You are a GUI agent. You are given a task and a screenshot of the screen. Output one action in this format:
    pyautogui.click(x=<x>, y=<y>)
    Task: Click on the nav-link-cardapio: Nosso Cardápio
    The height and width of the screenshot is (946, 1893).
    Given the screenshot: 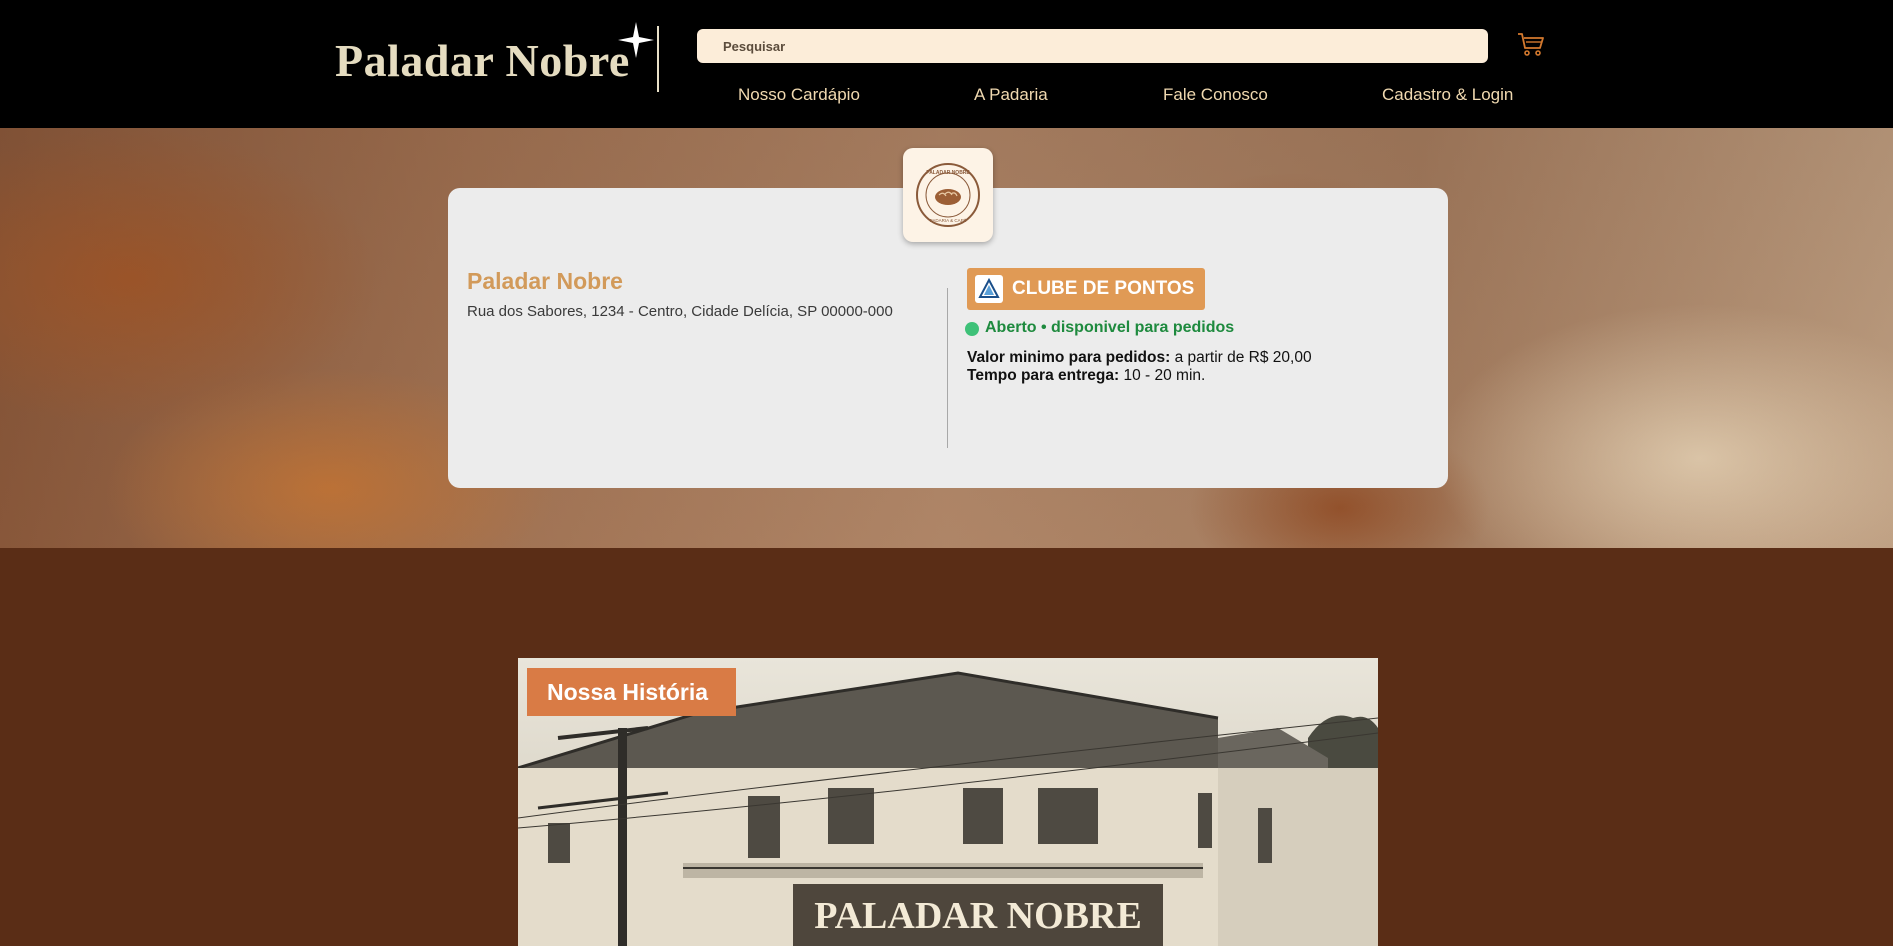 What is the action you would take?
    pyautogui.click(x=799, y=95)
    